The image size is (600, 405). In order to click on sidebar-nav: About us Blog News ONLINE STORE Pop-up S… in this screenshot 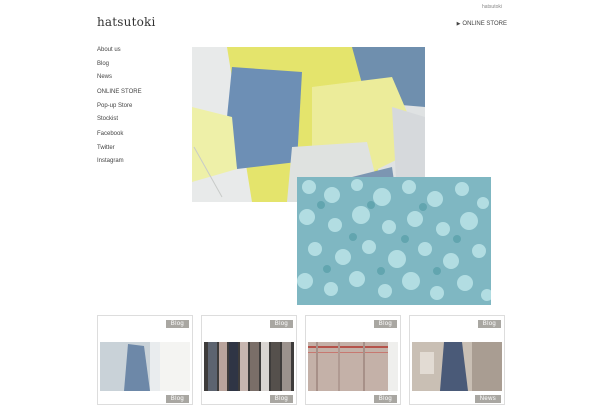, I will do `click(137, 108)`.